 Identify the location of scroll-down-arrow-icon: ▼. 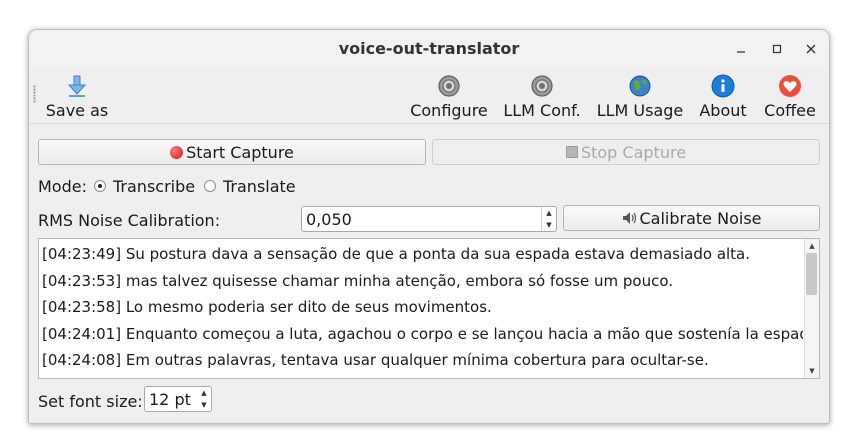
(812, 371).